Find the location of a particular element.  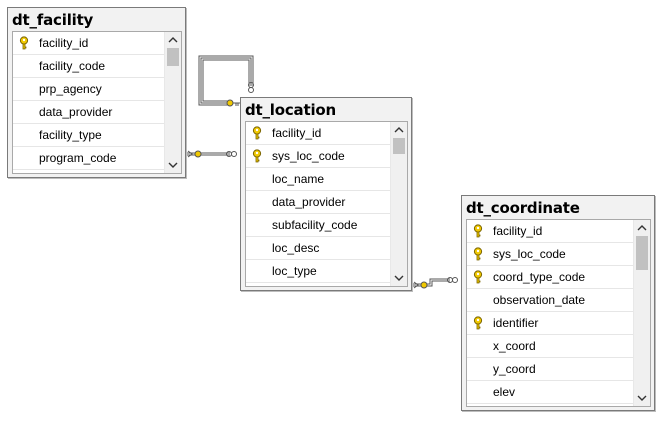

column-row: loc_type is located at coordinates (318, 271).